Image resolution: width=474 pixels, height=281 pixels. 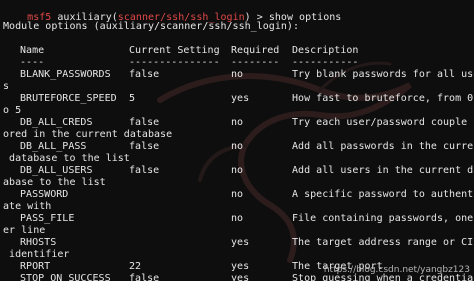 What do you see at coordinates (255, 50) in the screenshot?
I see `header-required: Required` at bounding box center [255, 50].